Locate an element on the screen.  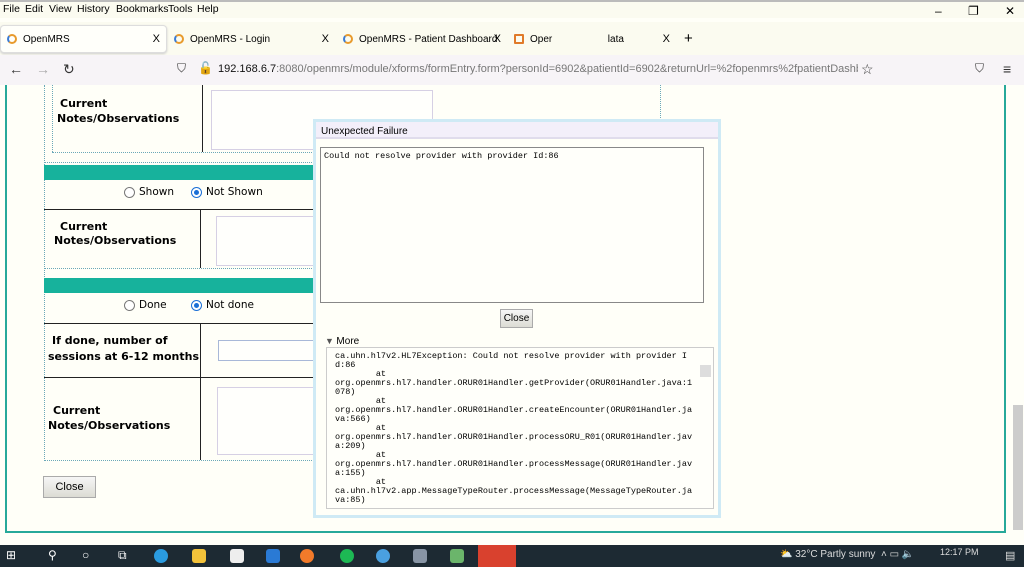
back-icon: ← is located at coordinates (16, 69).